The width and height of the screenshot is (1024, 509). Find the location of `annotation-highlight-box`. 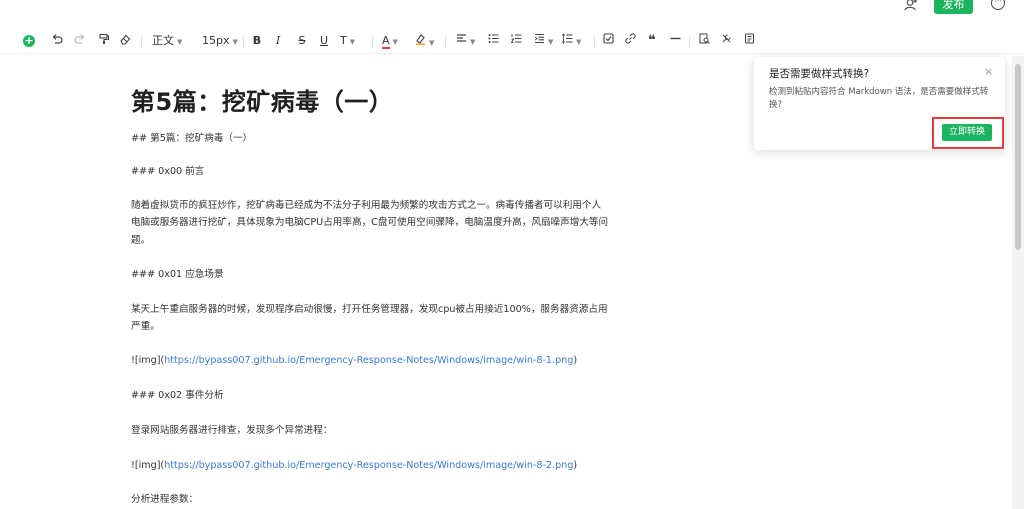

annotation-highlight-box is located at coordinates (968, 133).